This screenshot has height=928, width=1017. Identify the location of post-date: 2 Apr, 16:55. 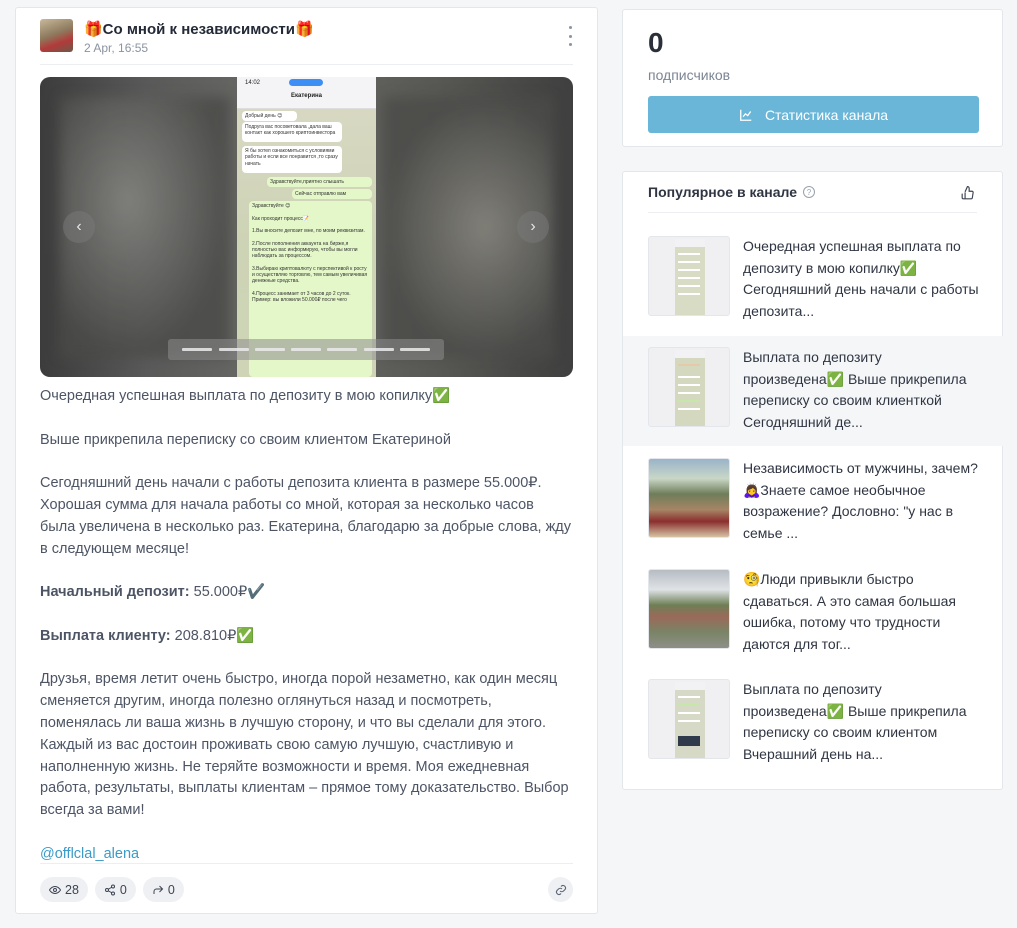
(116, 48).